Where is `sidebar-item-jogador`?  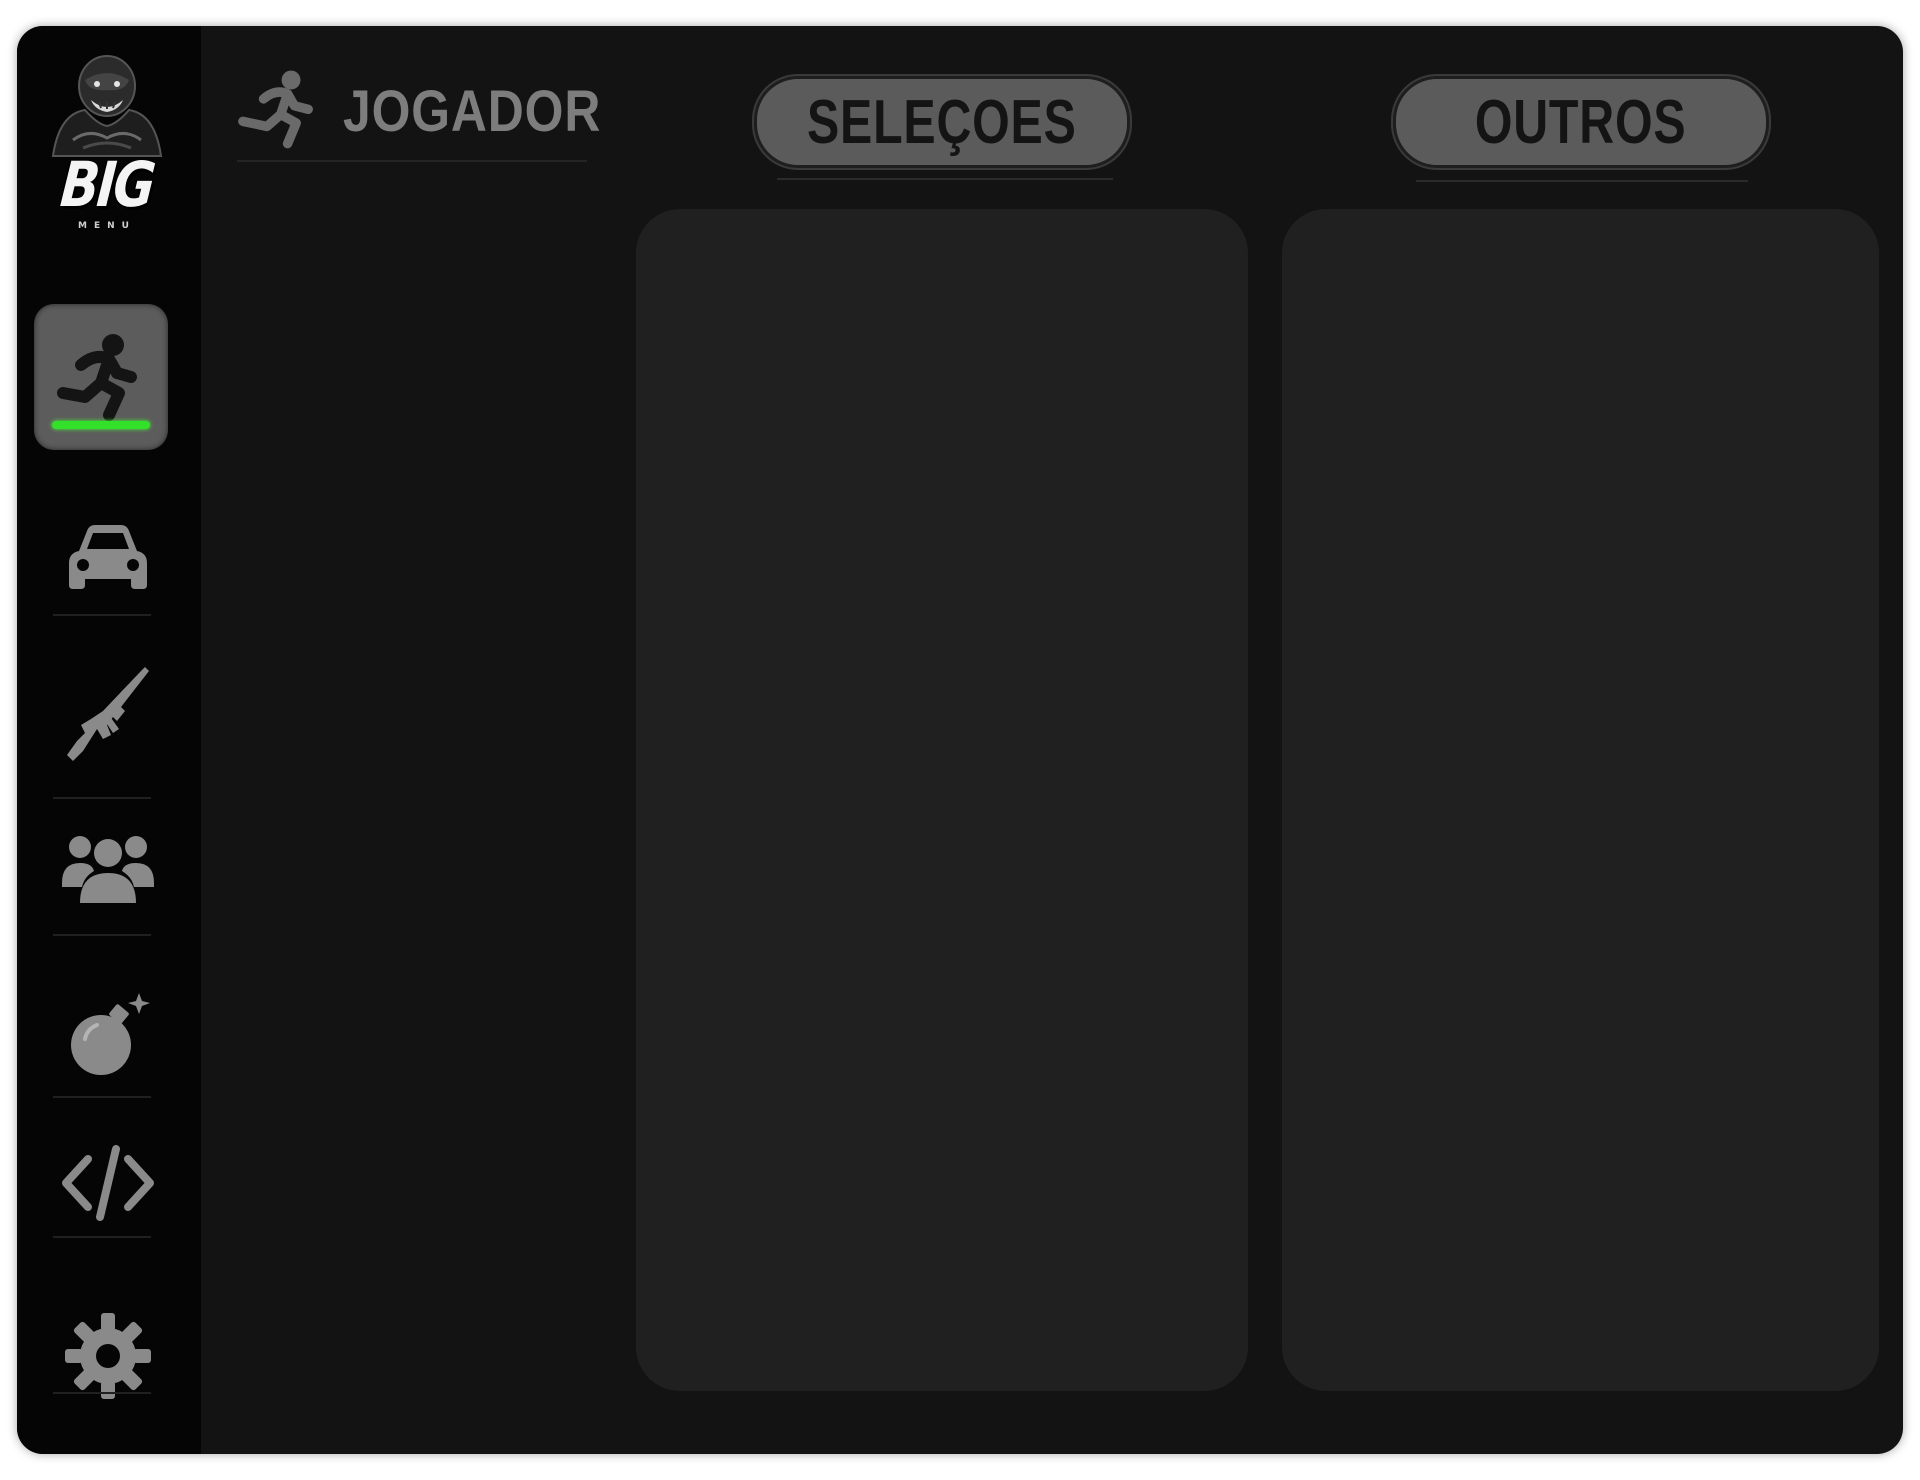 sidebar-item-jogador is located at coordinates (101, 377).